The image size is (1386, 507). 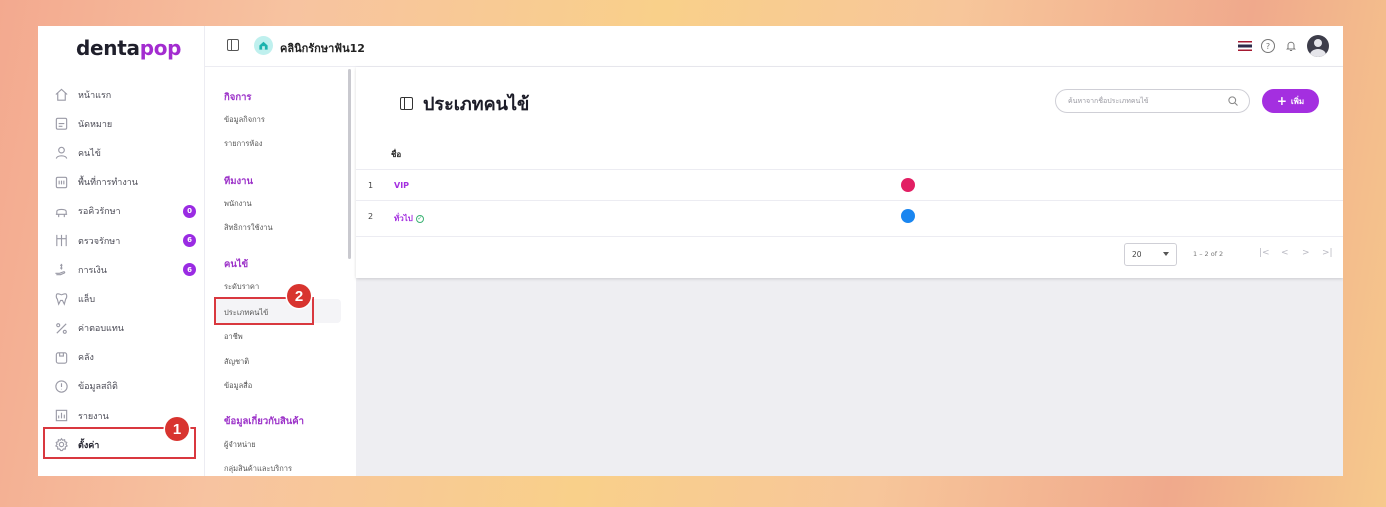 What do you see at coordinates (95, 95) in the screenshot?
I see `sidebar-item-label: หน้าแรก` at bounding box center [95, 95].